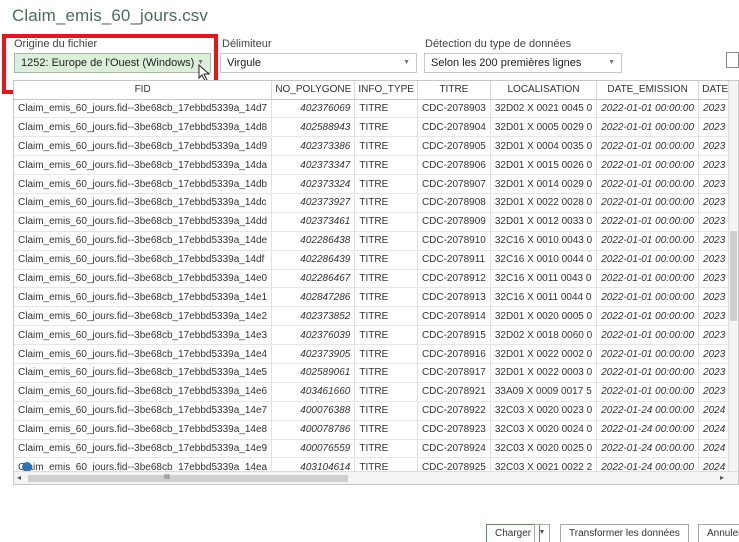 This screenshot has height=542, width=739. Describe the element at coordinates (244, 63) in the screenshot. I see `delimiter-value: Virgule` at that location.